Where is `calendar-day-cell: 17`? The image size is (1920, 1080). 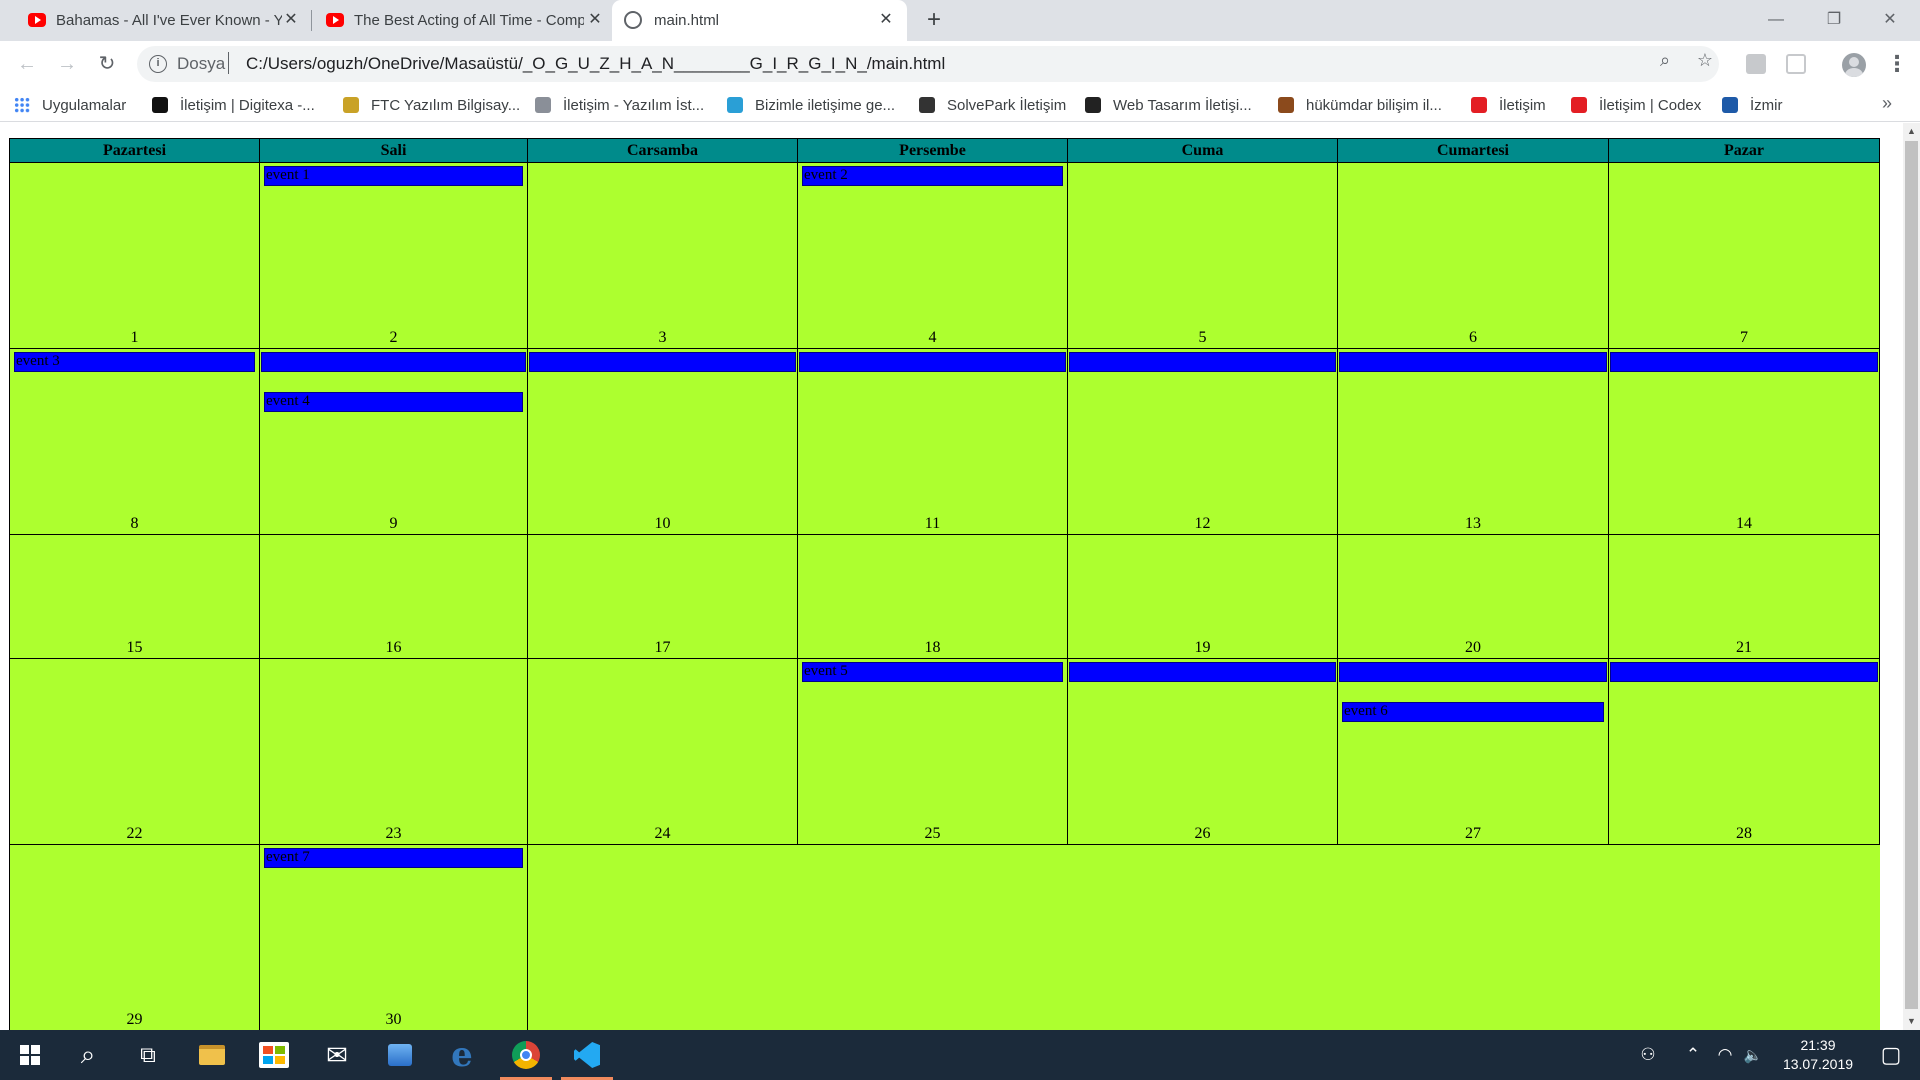 calendar-day-cell: 17 is located at coordinates (662, 596).